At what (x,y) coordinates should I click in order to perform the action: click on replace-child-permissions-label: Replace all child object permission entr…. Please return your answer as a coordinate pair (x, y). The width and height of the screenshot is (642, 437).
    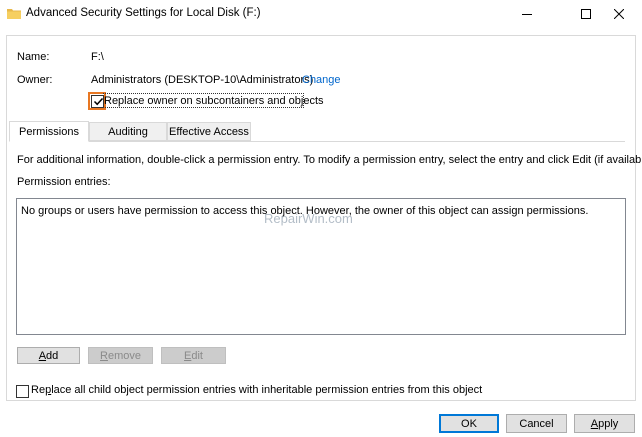
    Looking at the image, I should click on (256, 390).